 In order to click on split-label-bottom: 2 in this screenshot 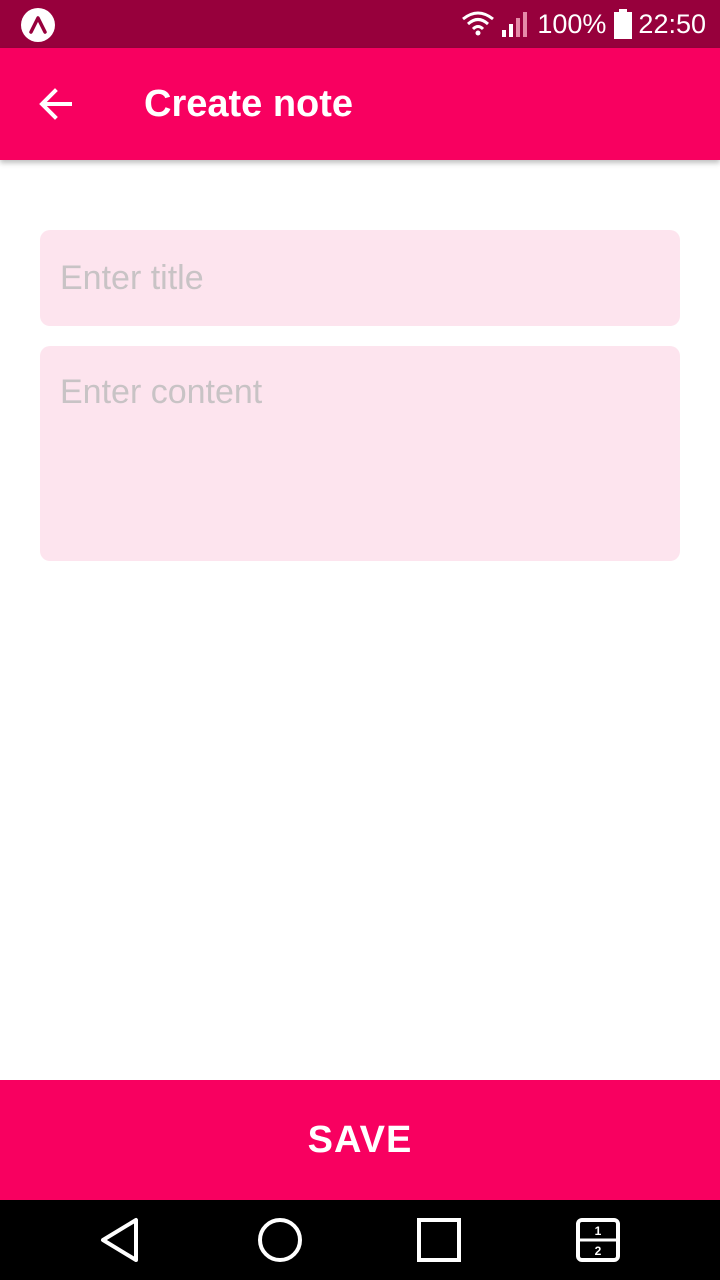, I will do `click(598, 1251)`.